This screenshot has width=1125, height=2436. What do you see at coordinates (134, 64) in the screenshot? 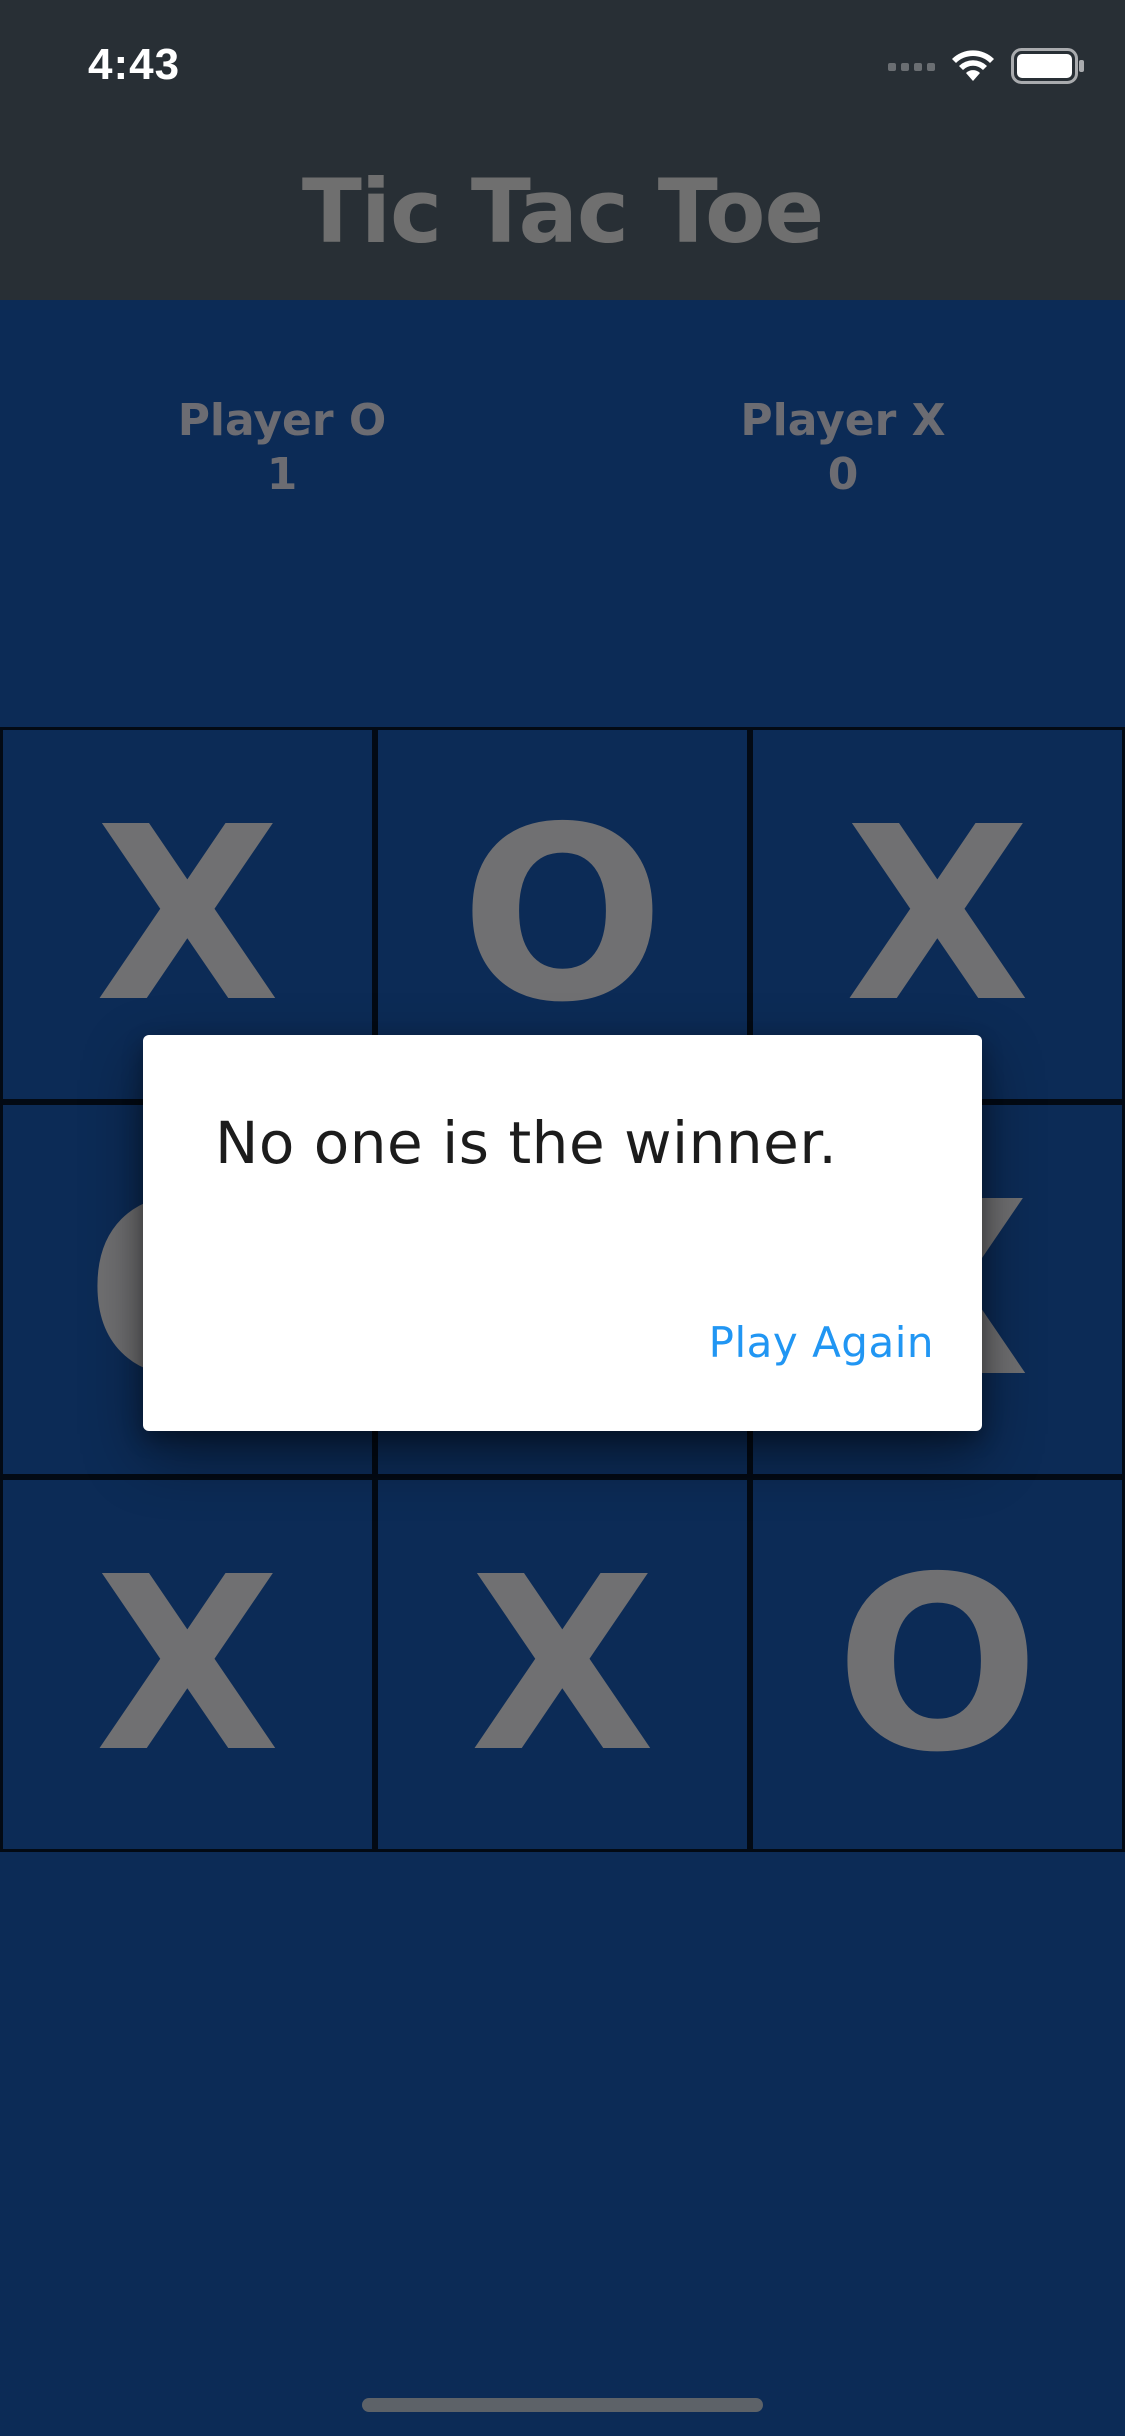
I see `status-time: 4:43` at bounding box center [134, 64].